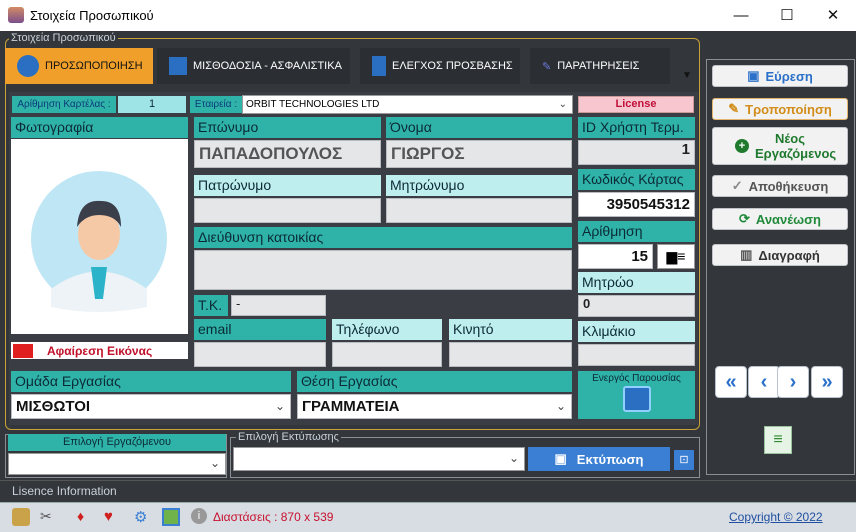 The width and height of the screenshot is (856, 532). What do you see at coordinates (387, 354) in the screenshot?
I see `phone-field` at bounding box center [387, 354].